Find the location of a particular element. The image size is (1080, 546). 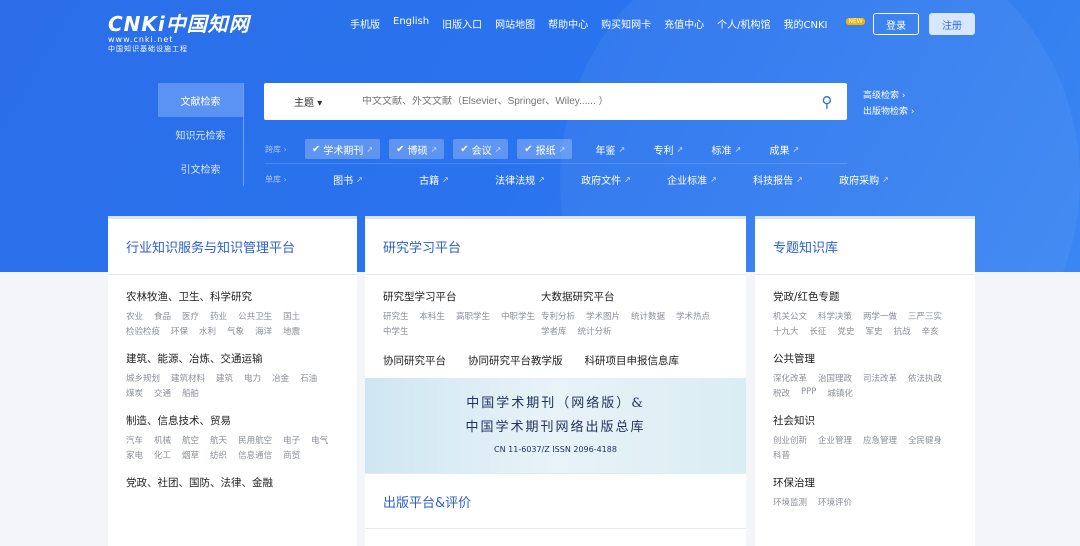

nav-personal: 个人/机构馆 is located at coordinates (743, 23).